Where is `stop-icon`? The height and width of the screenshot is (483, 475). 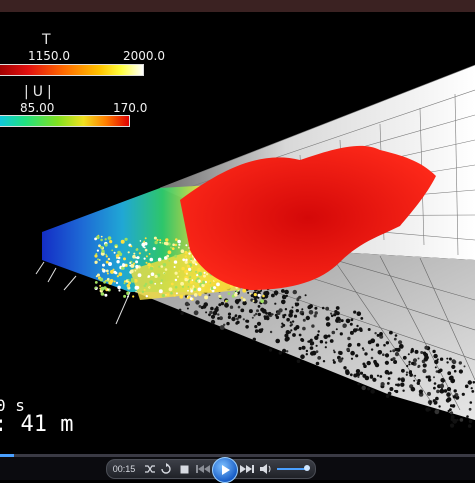 stop-icon is located at coordinates (184, 469).